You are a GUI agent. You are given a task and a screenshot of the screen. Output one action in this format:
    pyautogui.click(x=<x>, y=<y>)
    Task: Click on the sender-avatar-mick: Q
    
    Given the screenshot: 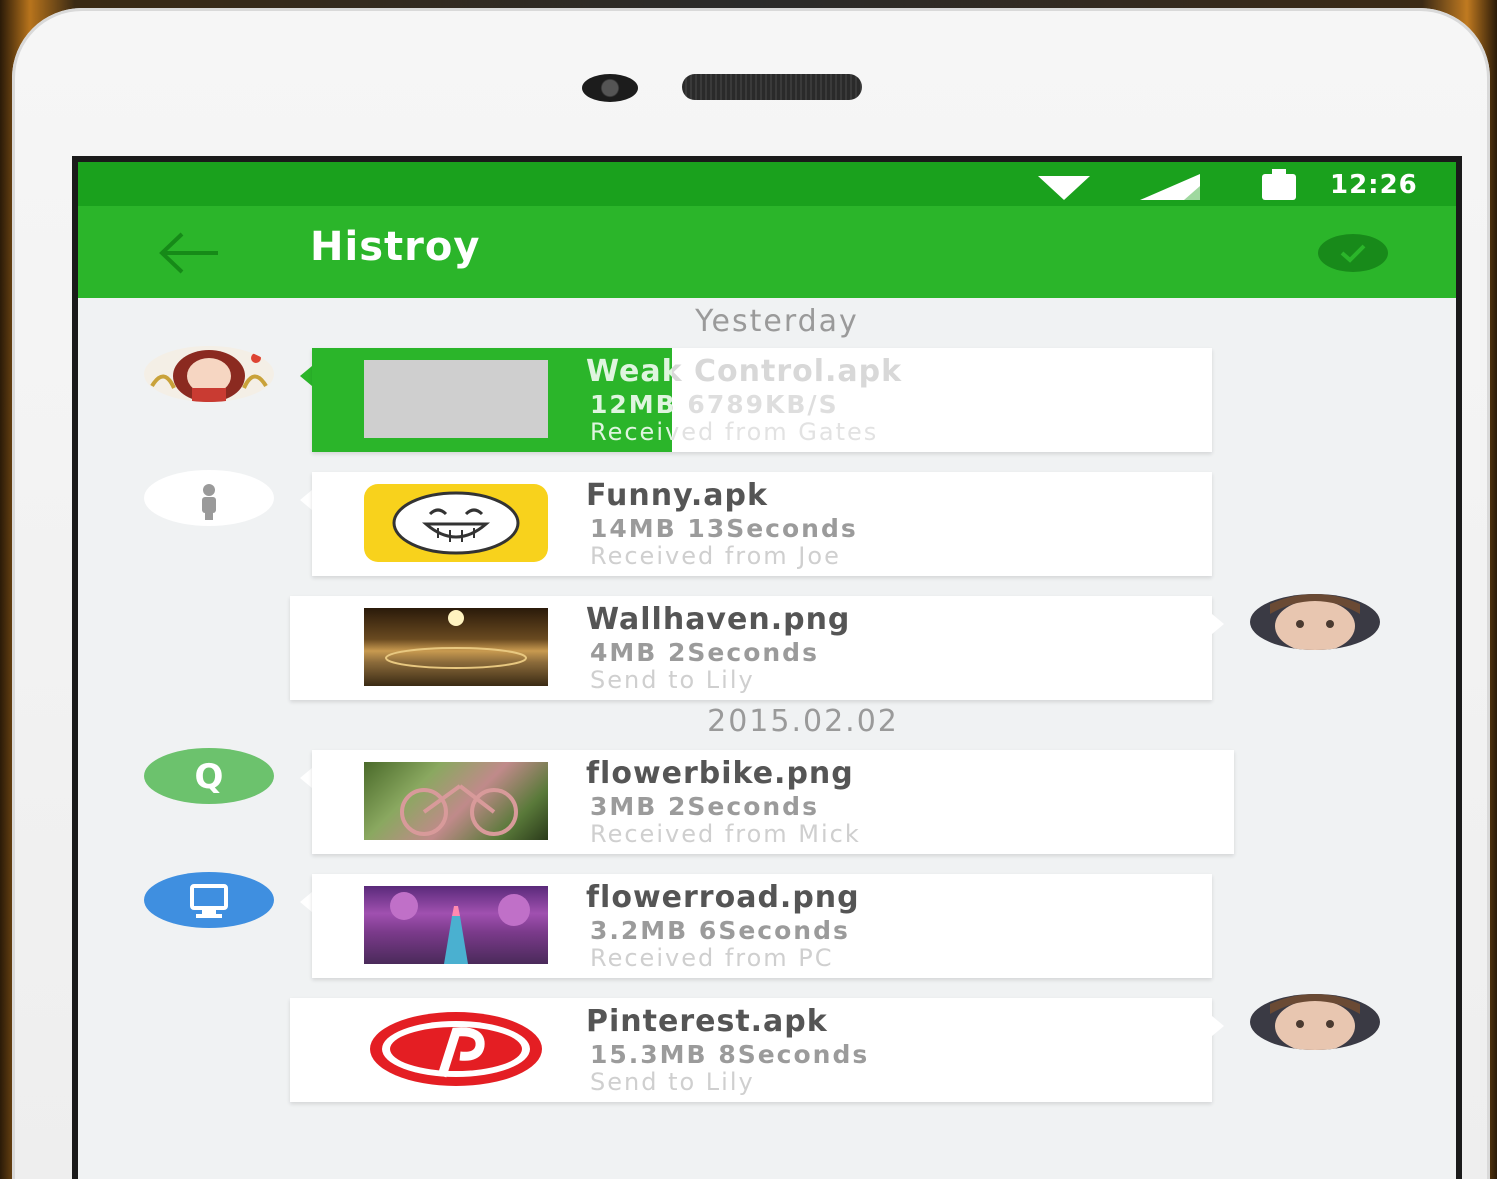 What is the action you would take?
    pyautogui.click(x=209, y=776)
    